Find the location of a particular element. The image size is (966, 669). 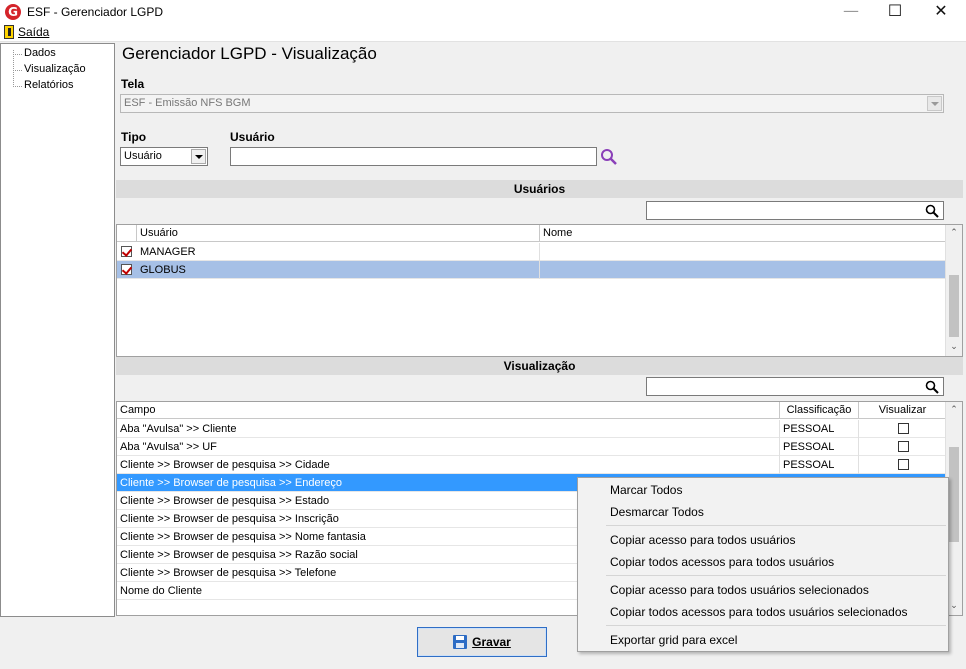

usuarios-scrollbar: ⌃ ⌄ is located at coordinates (953, 290).